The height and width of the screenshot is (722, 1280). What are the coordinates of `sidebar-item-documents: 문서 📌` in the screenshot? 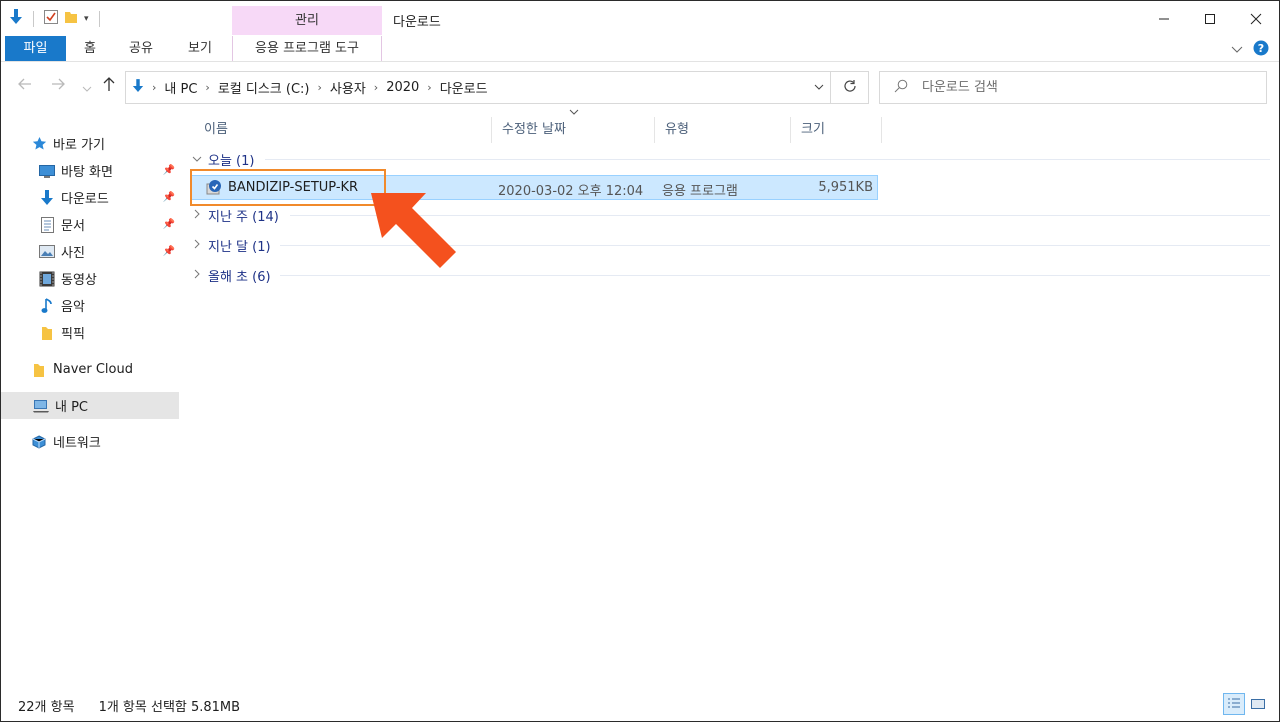 It's located at (90, 224).